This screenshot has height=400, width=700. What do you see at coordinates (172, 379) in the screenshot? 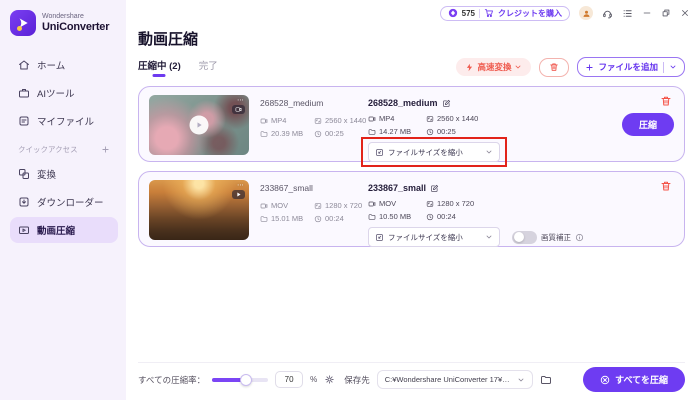
I see `compression-rate-label: すべての圧縮率：` at bounding box center [172, 379].